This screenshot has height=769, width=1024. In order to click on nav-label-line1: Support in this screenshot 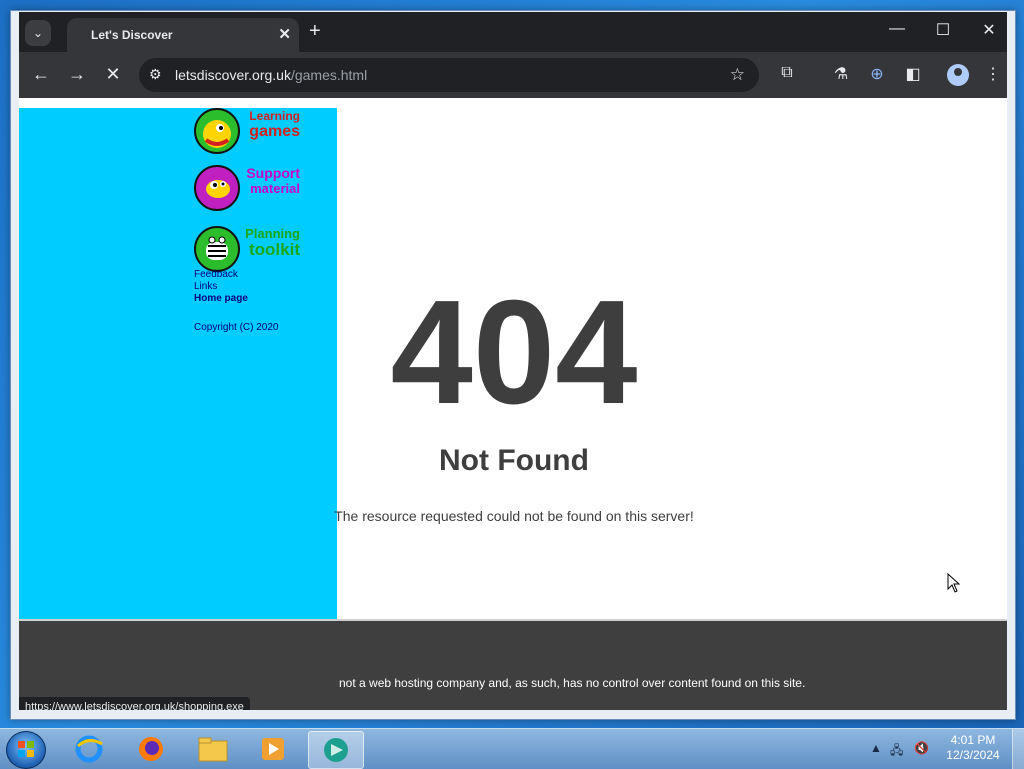, I will do `click(273, 173)`.